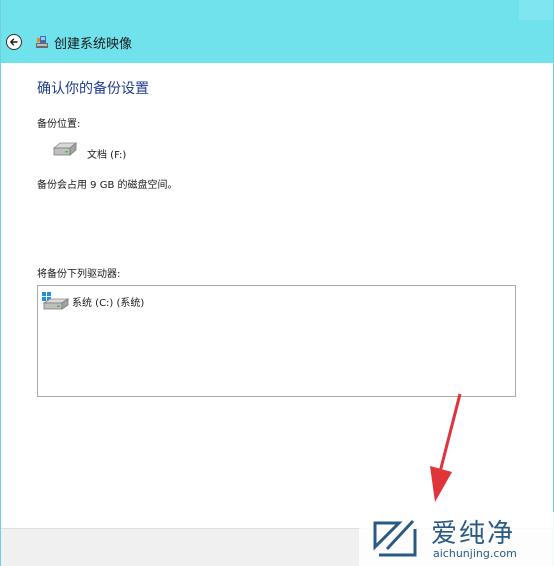 The image size is (554, 566). What do you see at coordinates (536, 10) in the screenshot?
I see `close-button` at bounding box center [536, 10].